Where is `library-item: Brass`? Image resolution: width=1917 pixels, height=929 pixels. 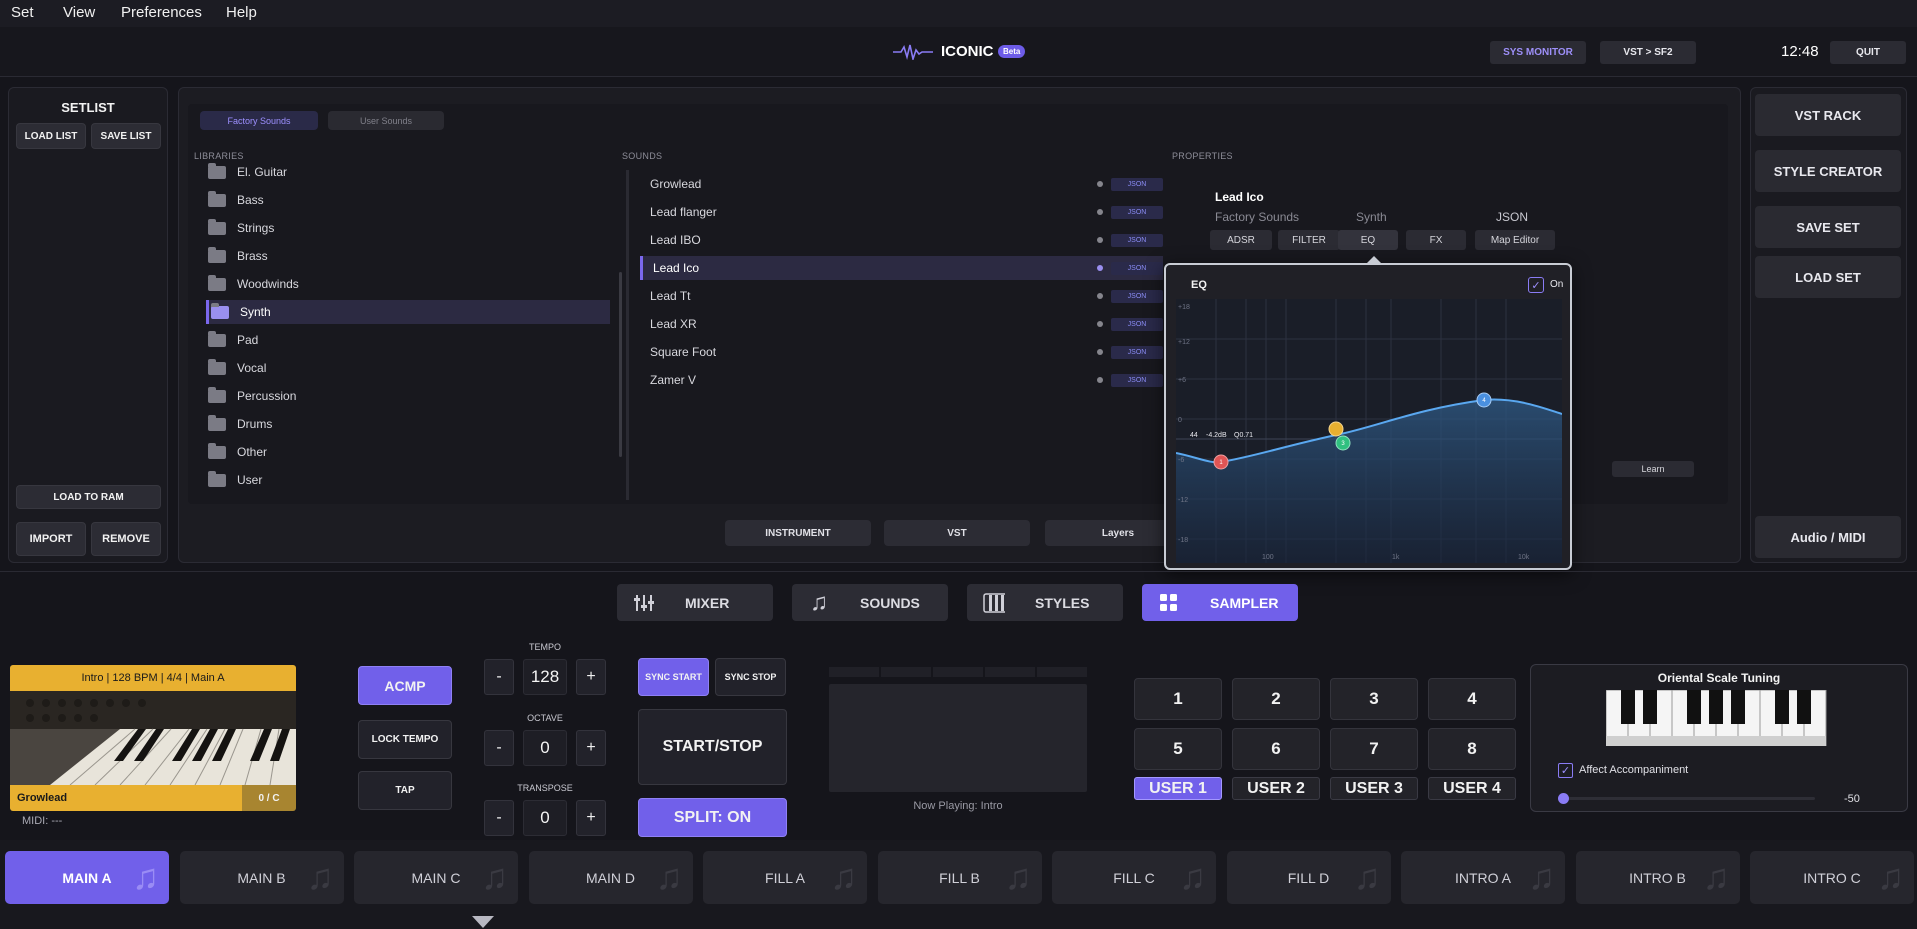
library-item: Brass is located at coordinates (408, 256).